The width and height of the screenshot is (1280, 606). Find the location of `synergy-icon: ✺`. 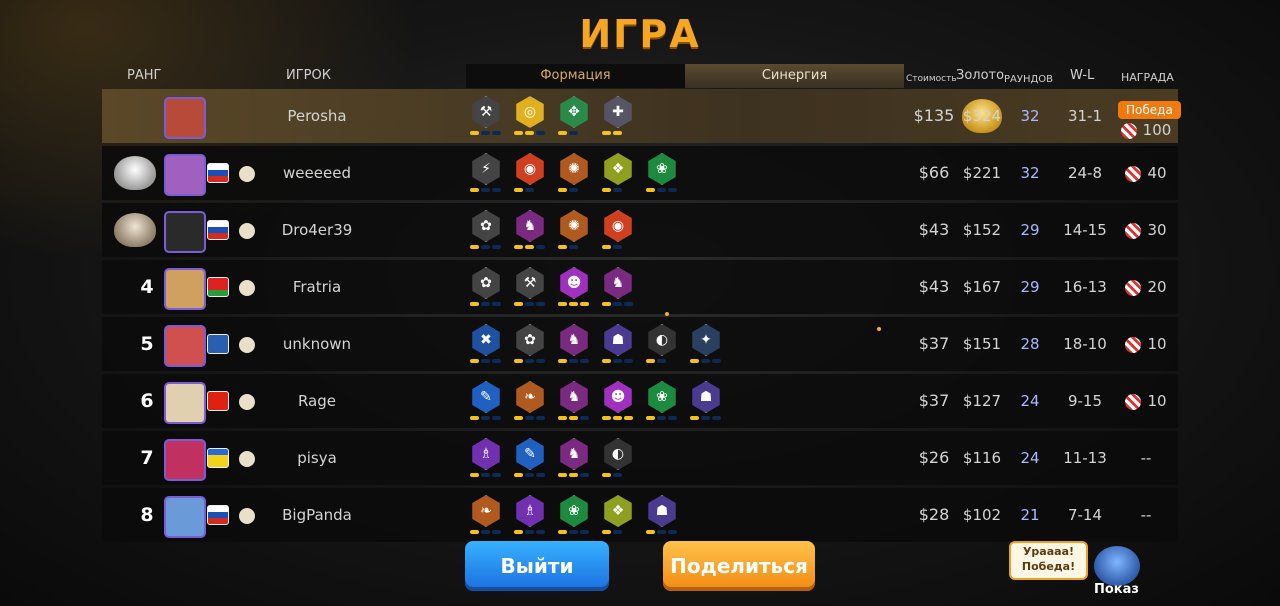

synergy-icon: ✺ is located at coordinates (574, 226).